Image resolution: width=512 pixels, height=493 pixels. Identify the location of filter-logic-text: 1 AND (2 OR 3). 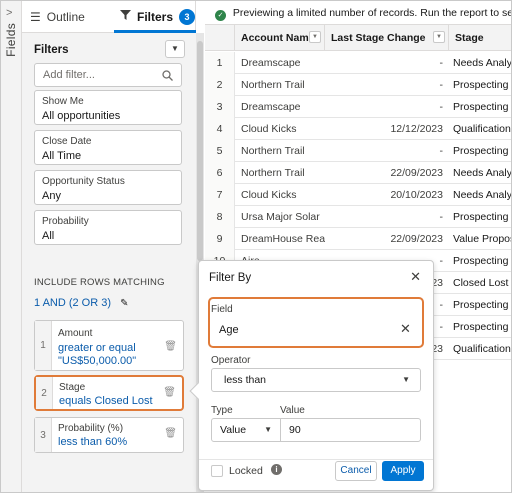
(73, 303).